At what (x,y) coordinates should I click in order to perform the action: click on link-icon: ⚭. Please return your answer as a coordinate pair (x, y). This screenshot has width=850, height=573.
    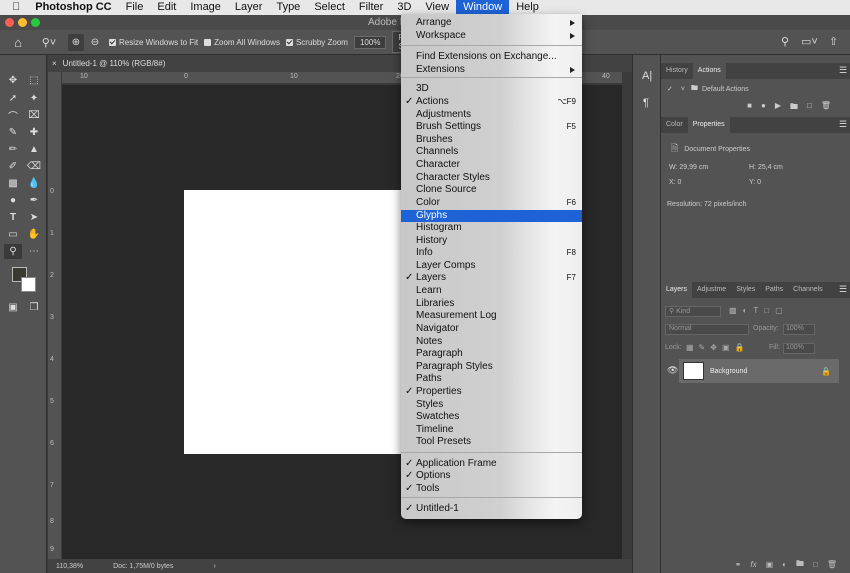
    Looking at the image, I should click on (738, 564).